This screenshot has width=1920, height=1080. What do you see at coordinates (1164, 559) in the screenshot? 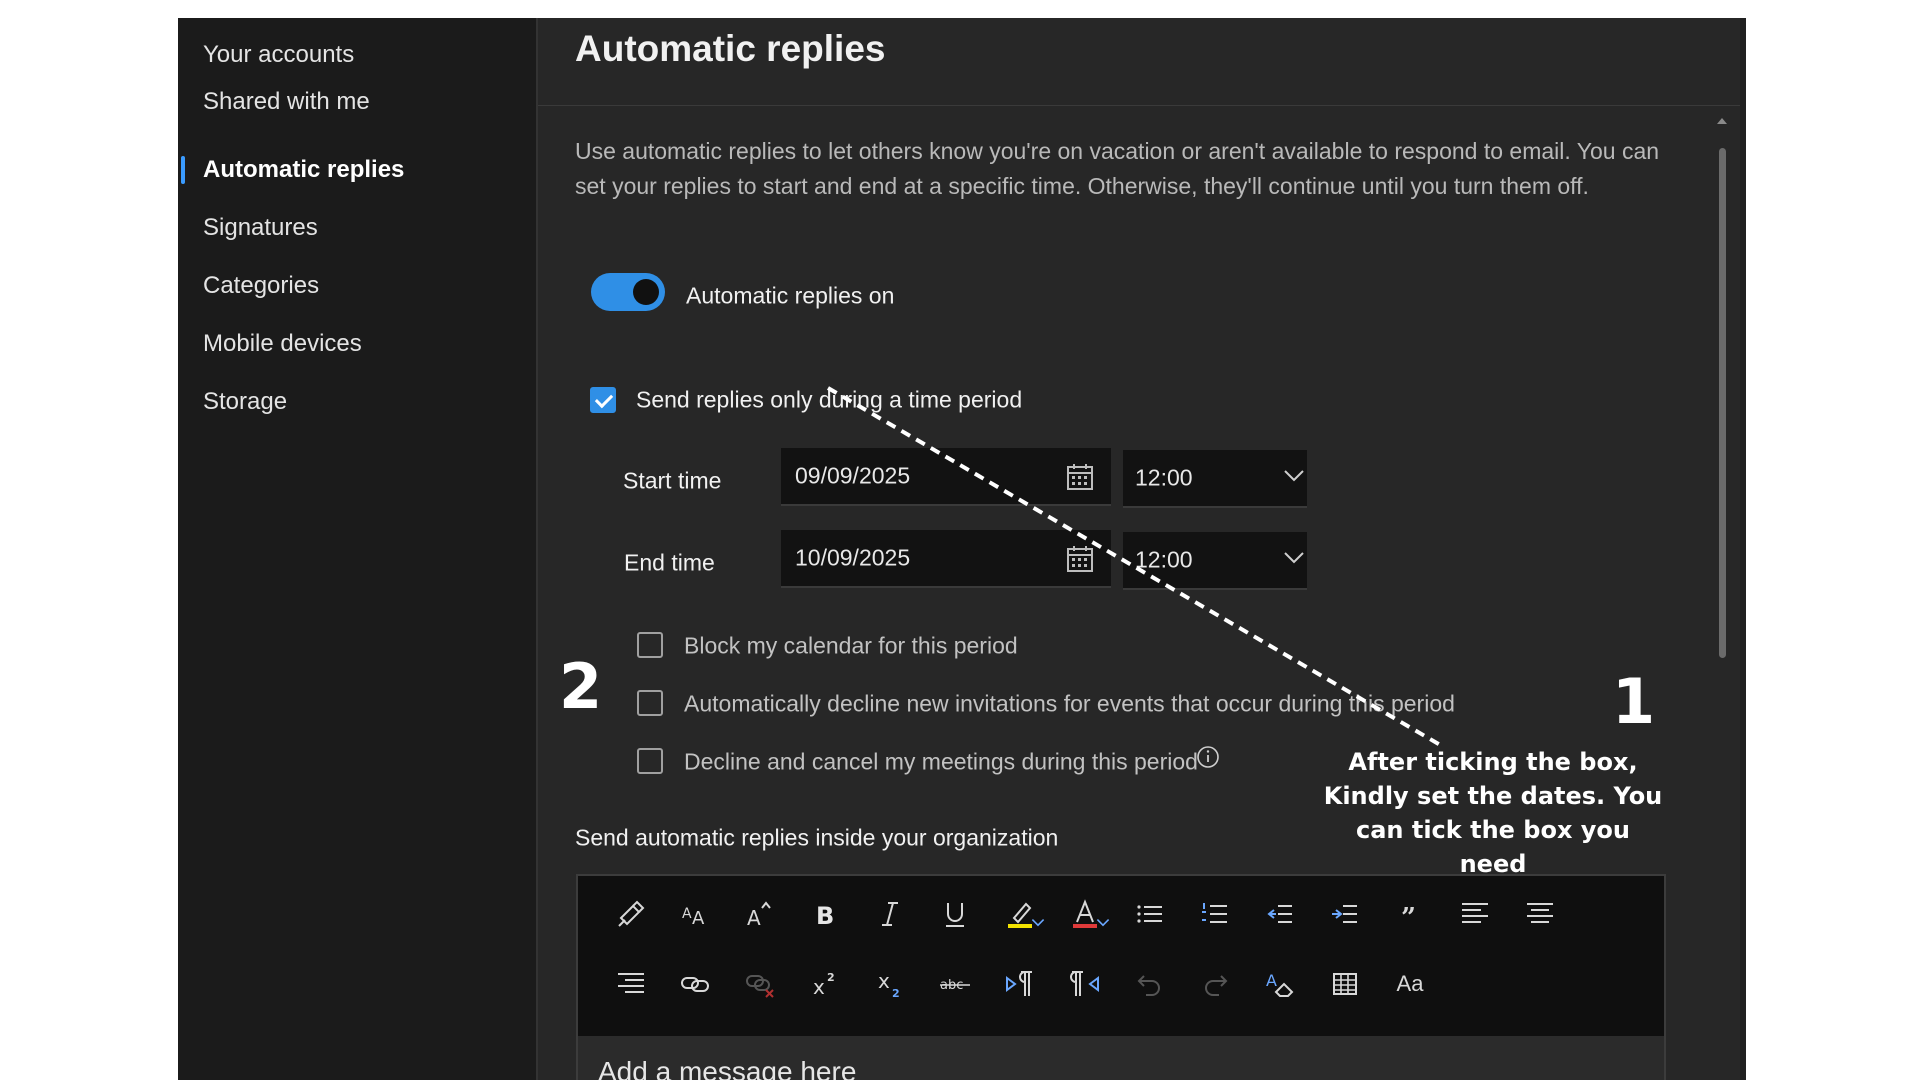
I see `end-time-value: 12:00` at bounding box center [1164, 559].